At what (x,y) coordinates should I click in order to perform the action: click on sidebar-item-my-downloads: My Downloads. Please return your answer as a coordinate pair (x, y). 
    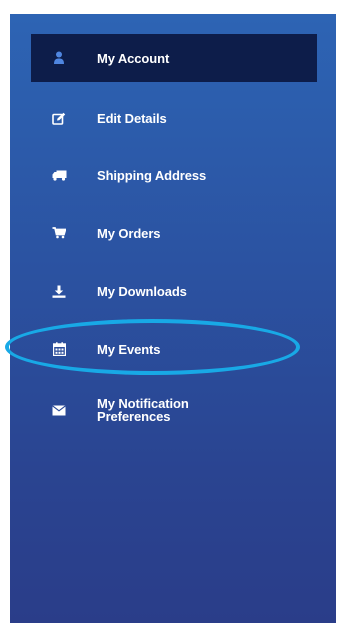
    Looking at the image, I should click on (174, 291).